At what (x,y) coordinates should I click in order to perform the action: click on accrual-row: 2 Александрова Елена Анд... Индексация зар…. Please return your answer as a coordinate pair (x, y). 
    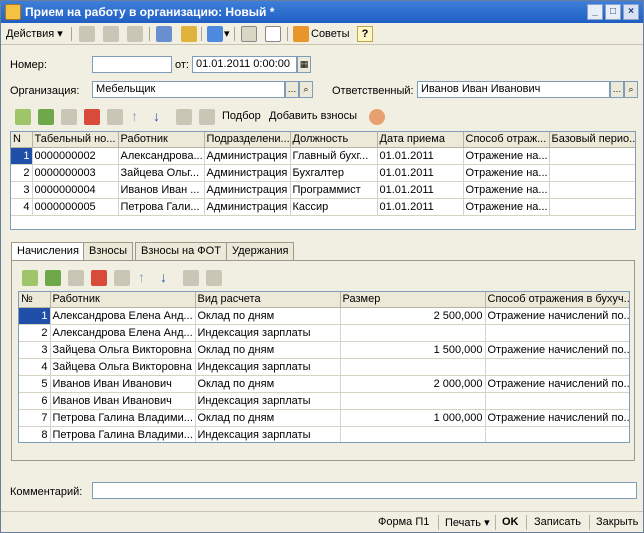
    Looking at the image, I should click on (324, 333).